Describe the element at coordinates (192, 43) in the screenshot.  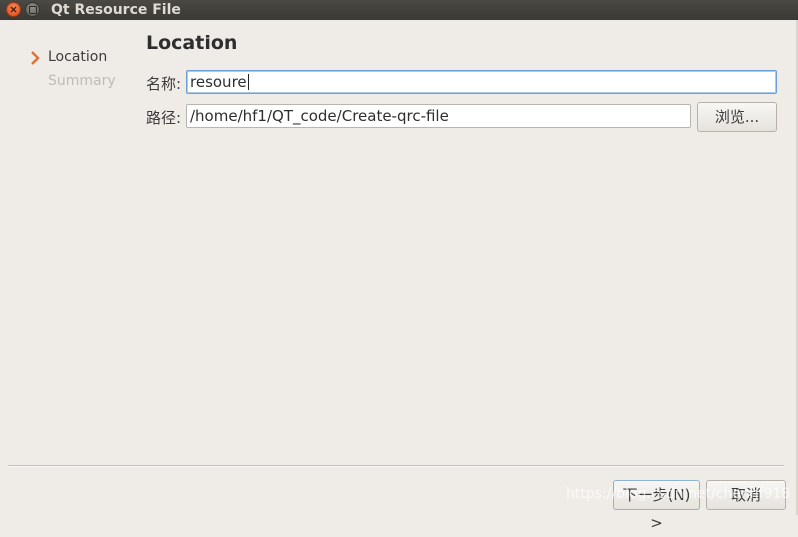
I see `page-title: Location` at that location.